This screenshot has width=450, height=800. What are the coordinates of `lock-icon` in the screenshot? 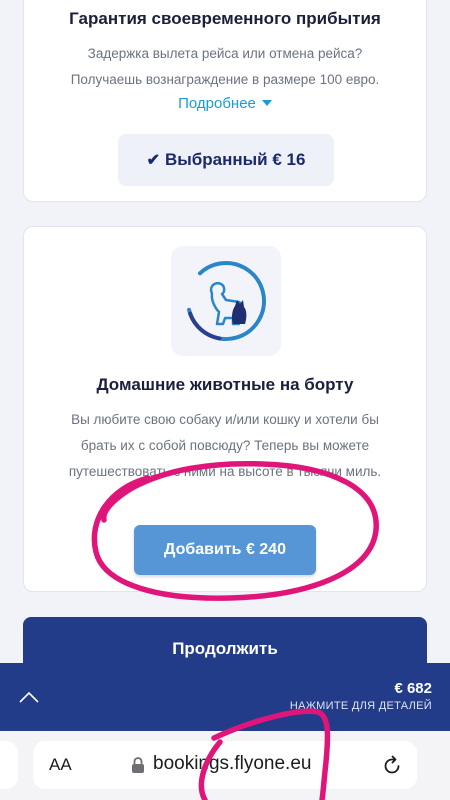 It's located at (138, 765).